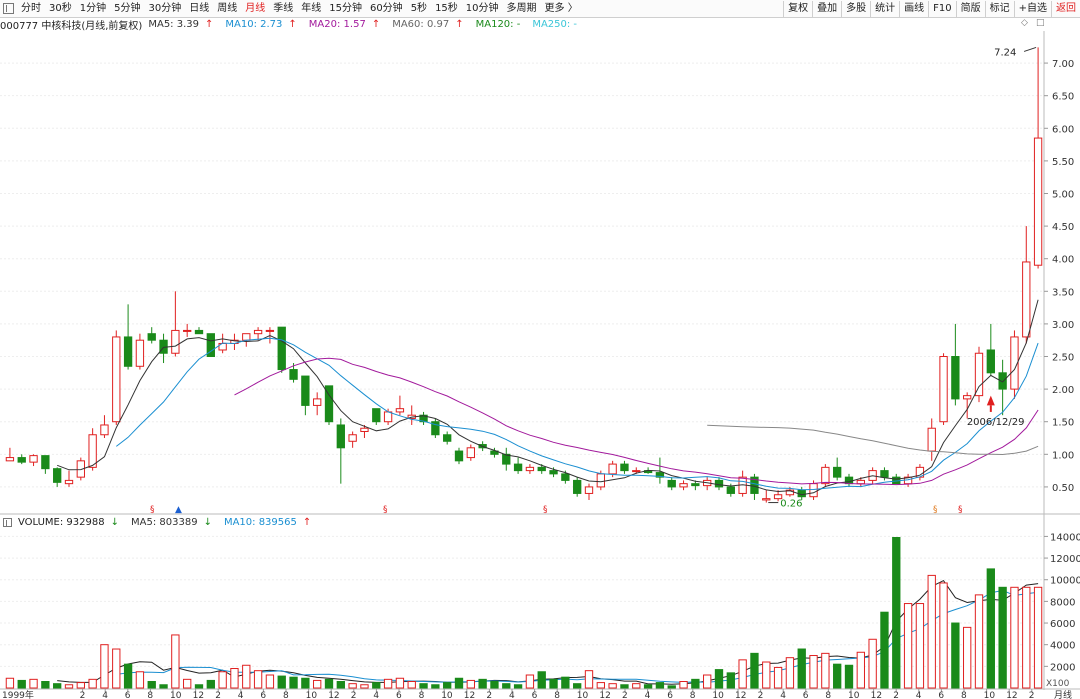  Describe the element at coordinates (1063, 162) in the screenshot. I see `price-tick-label: 5.50` at that location.